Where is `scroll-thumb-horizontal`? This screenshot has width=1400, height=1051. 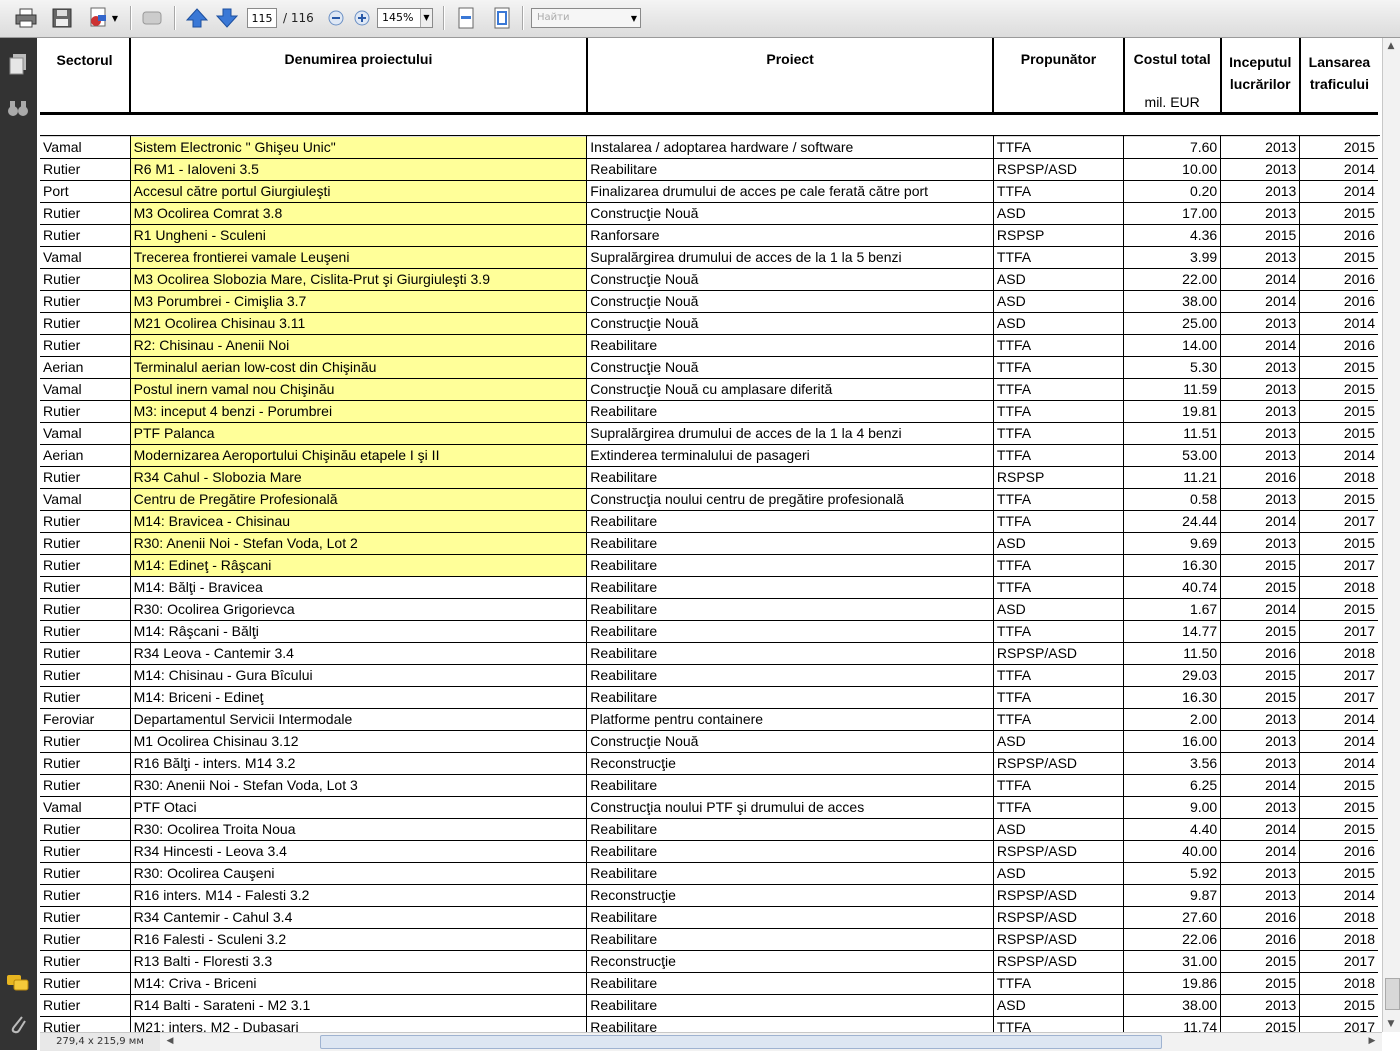
scroll-thumb-horizontal is located at coordinates (741, 1042).